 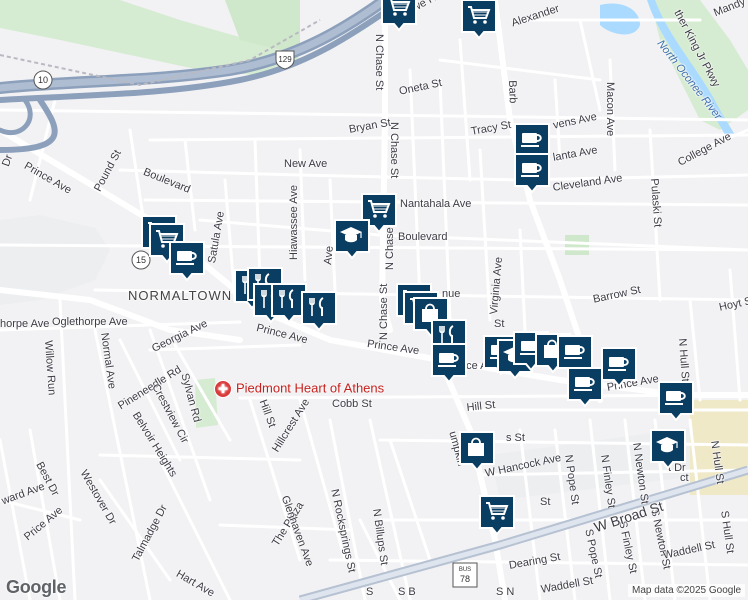 I want to click on us-route-shield: 129, so click(x=285, y=60).